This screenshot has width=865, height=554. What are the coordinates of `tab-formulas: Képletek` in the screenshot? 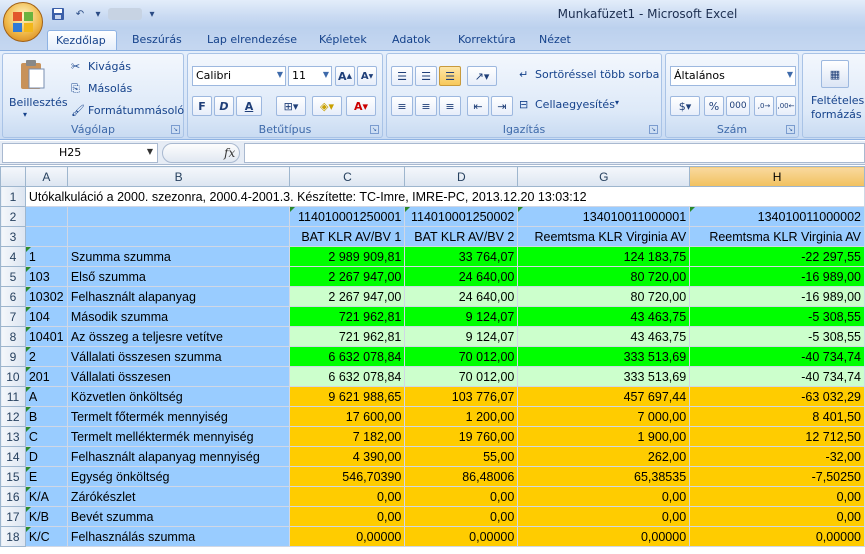 It's located at (343, 40).